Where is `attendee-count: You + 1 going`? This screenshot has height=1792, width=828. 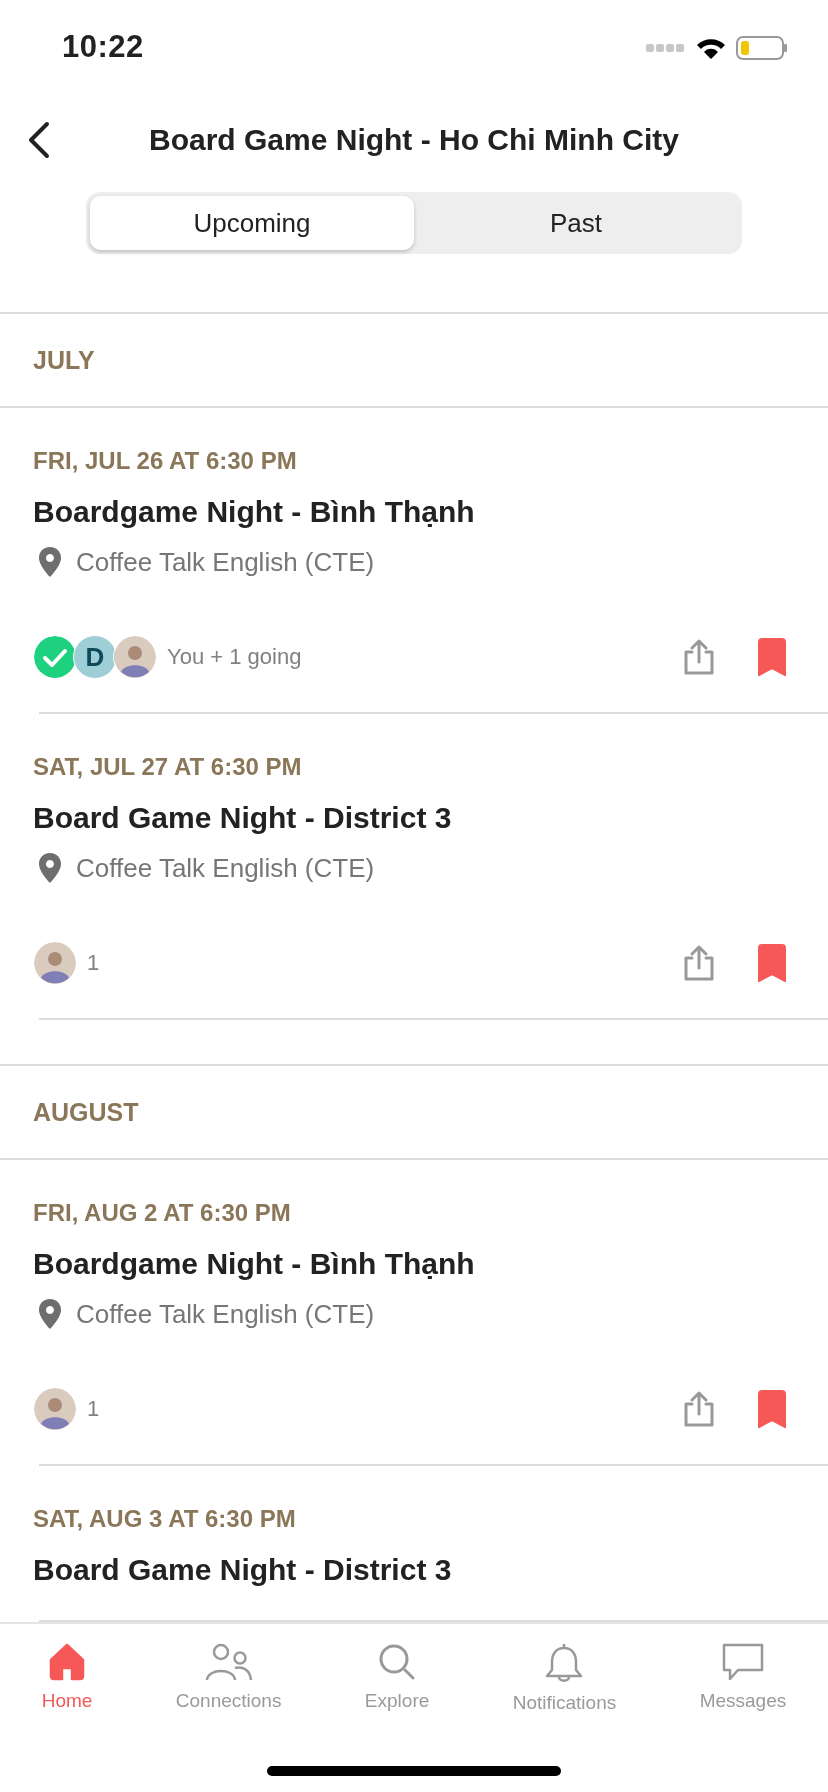 attendee-count: You + 1 going is located at coordinates (234, 657).